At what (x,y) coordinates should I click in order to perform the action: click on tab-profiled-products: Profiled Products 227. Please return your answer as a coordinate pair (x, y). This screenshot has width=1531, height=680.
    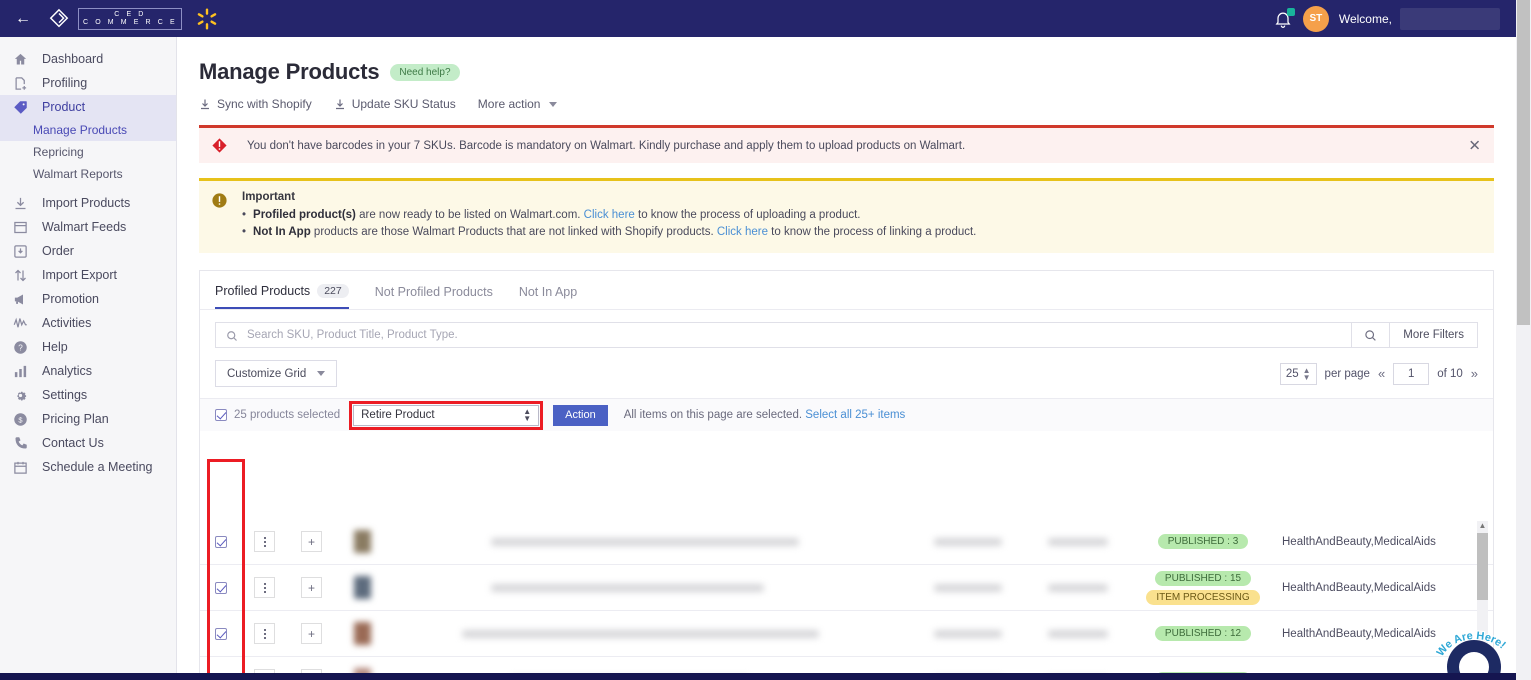
    Looking at the image, I should click on (282, 296).